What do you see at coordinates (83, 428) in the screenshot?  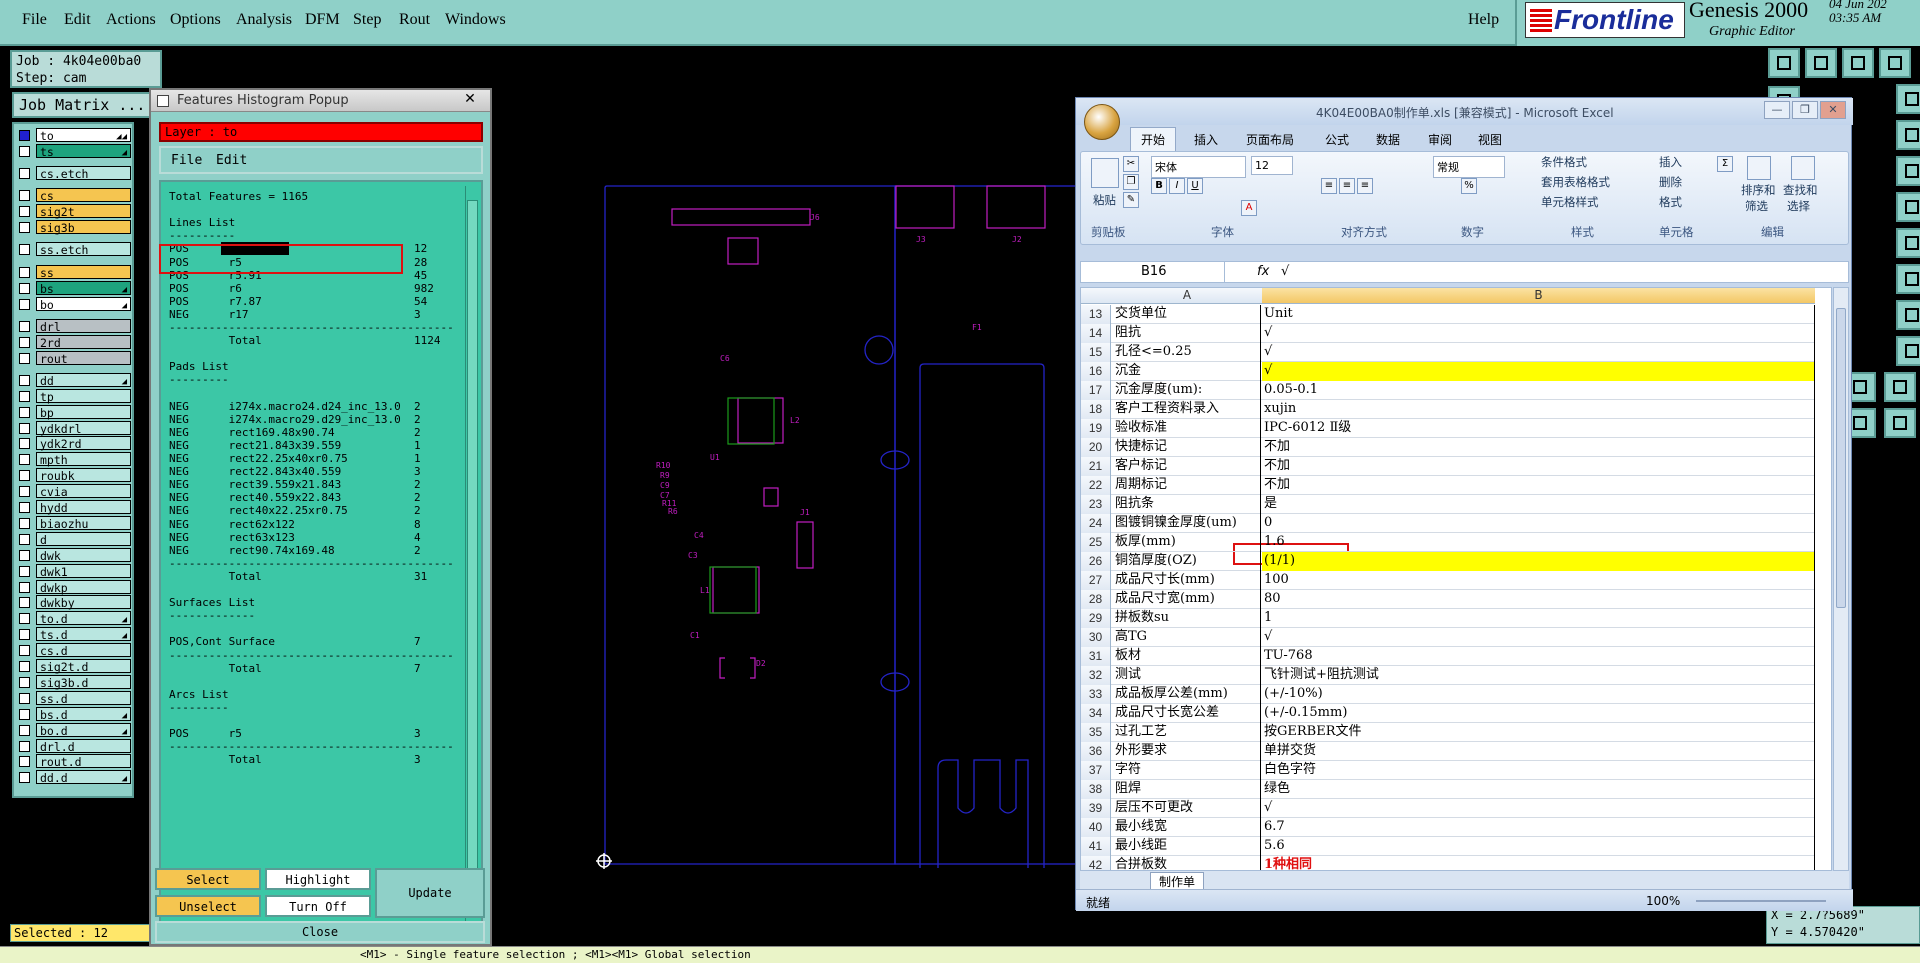 I see `layer-name: ydkdrl` at bounding box center [83, 428].